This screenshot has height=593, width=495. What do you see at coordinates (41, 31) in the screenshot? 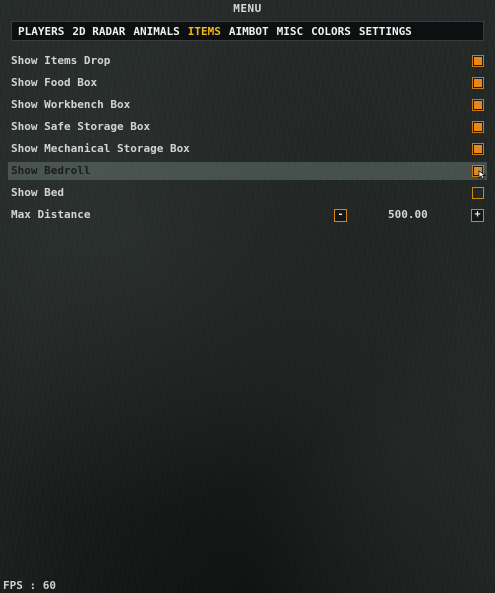
I see `tab-players: PLAYERS` at bounding box center [41, 31].